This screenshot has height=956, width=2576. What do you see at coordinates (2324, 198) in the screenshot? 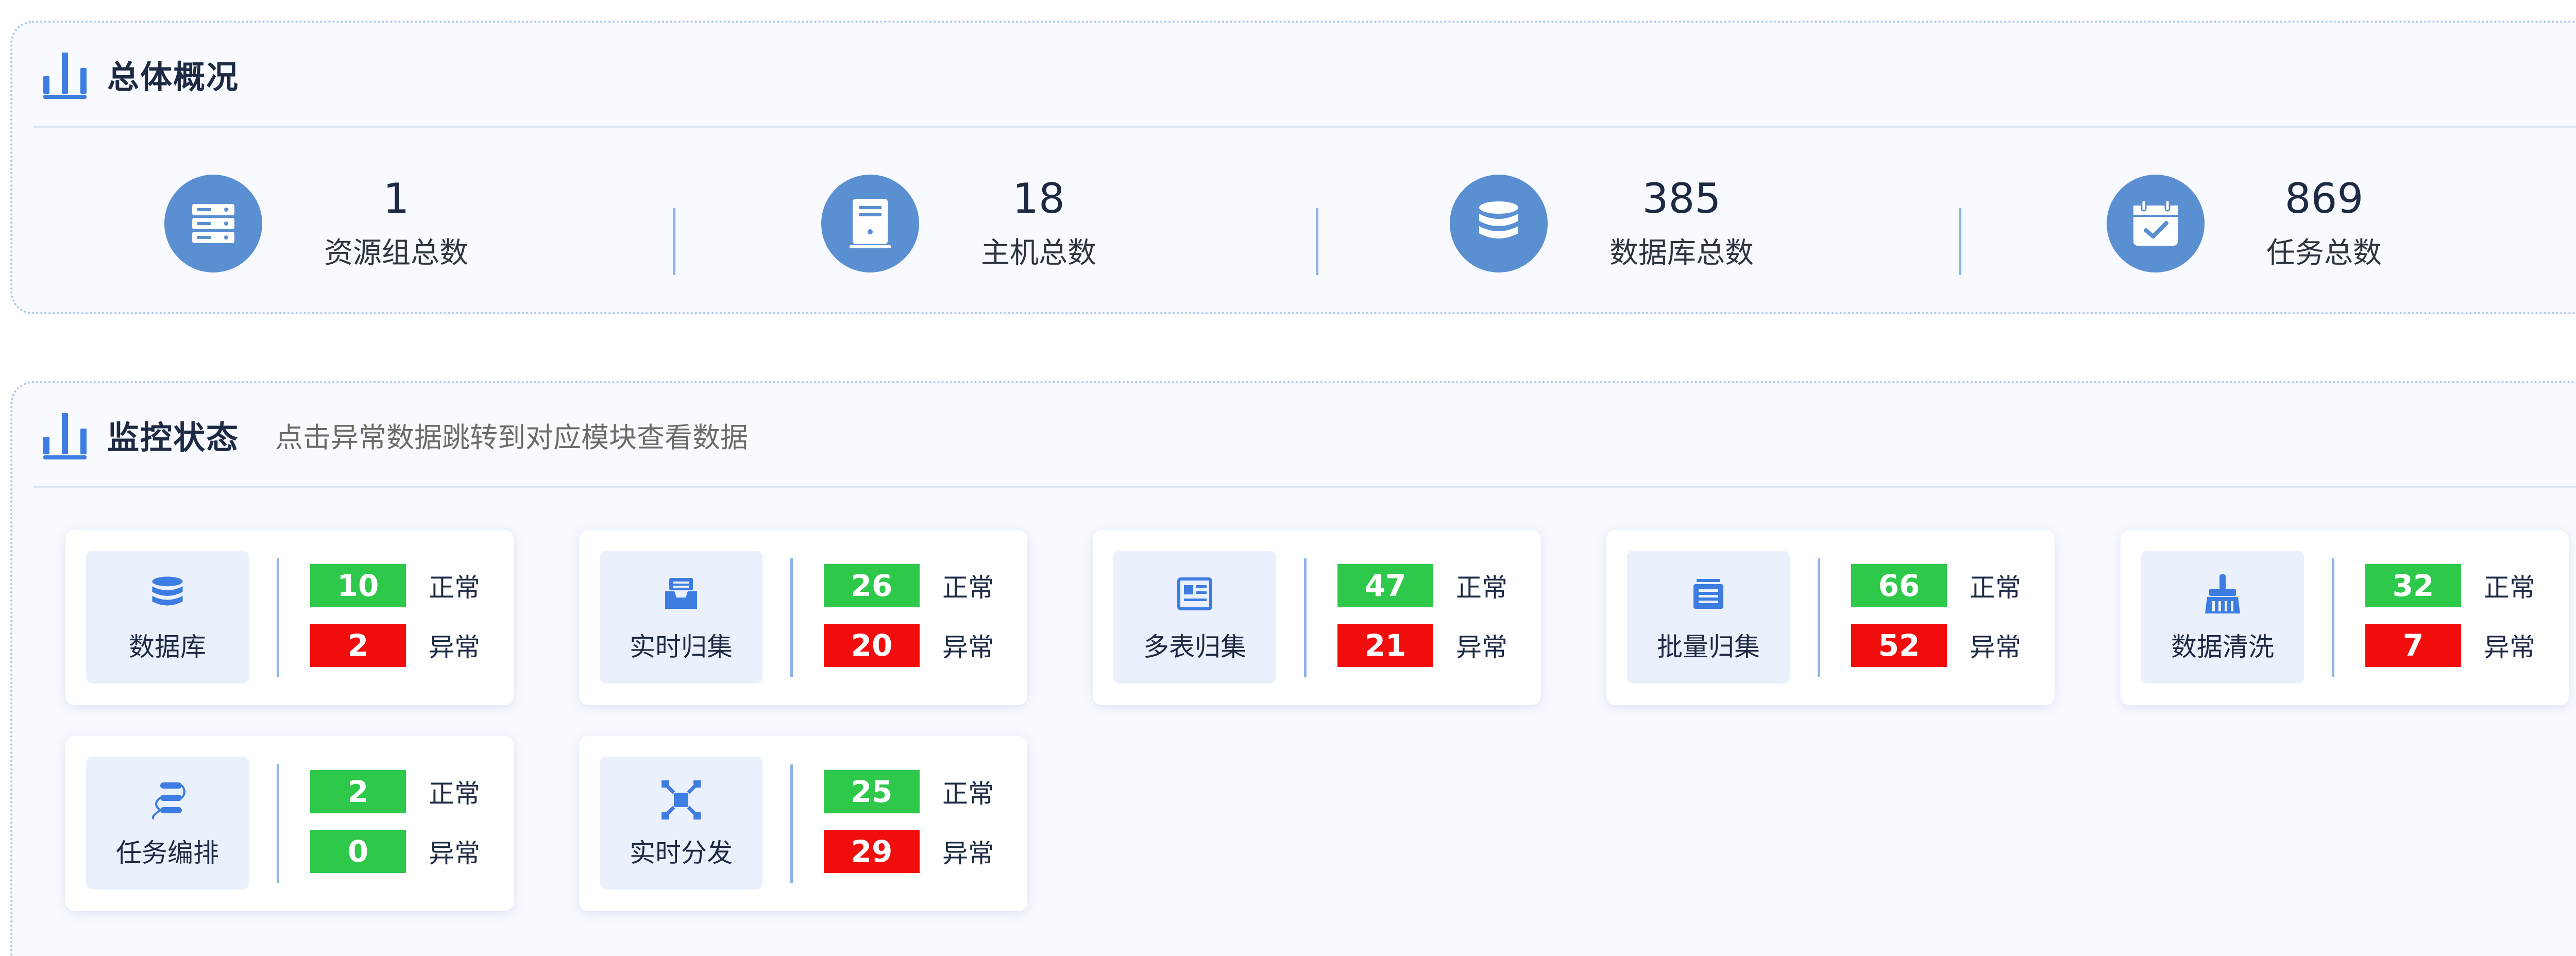
I see `stat-value: 869` at bounding box center [2324, 198].